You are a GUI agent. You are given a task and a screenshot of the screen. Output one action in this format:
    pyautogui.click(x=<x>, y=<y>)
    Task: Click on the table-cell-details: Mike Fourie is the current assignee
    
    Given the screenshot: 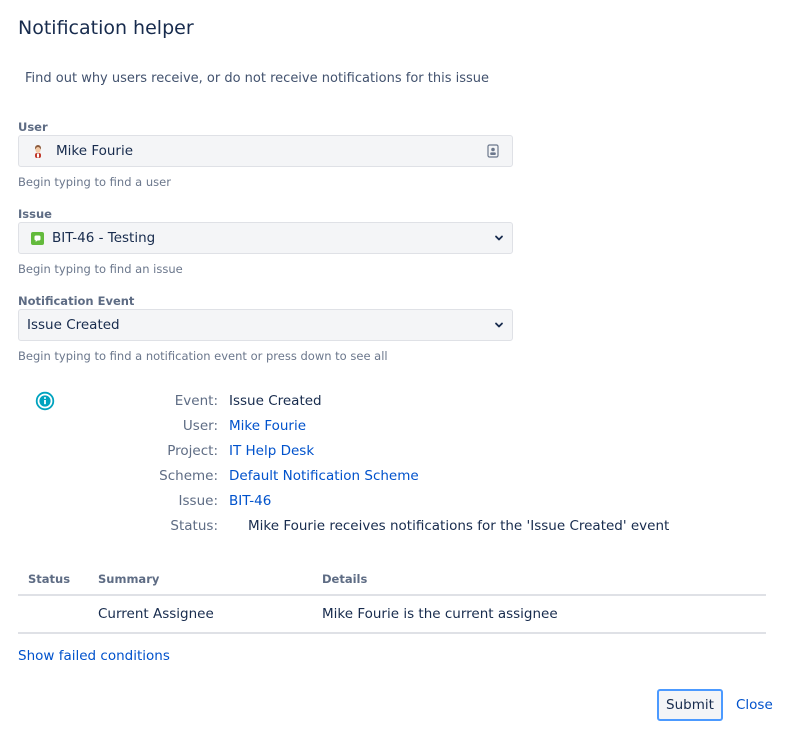 What is the action you would take?
    pyautogui.click(x=440, y=614)
    